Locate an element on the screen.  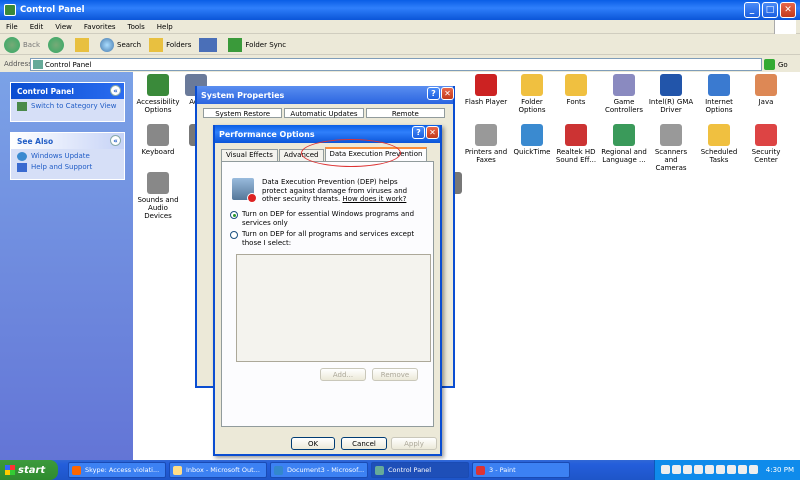
folder-sync-button: Folder Sync is located at coordinates (257, 44).